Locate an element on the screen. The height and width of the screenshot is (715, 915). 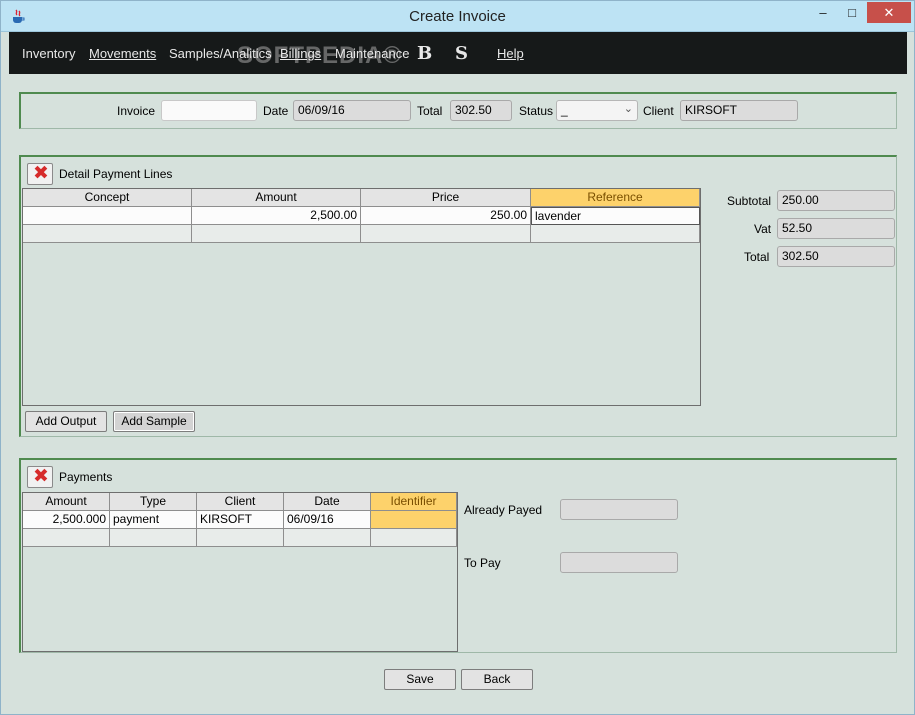
status-select: _ ⌄ is located at coordinates (597, 110).